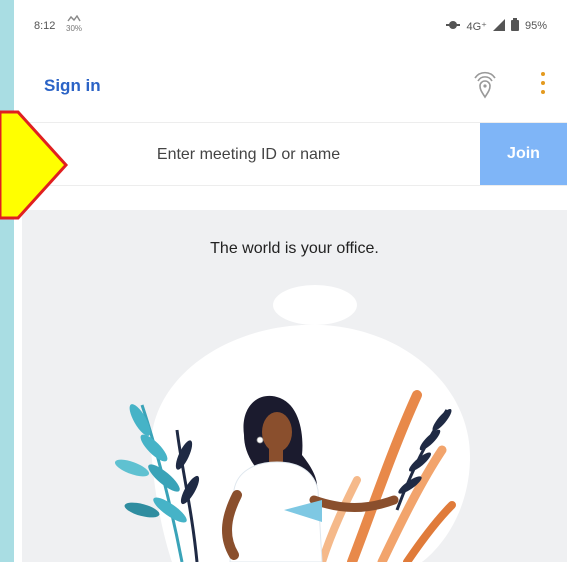 Image resolution: width=567 pixels, height=562 pixels. I want to click on battery-percent: 95%, so click(535, 26).